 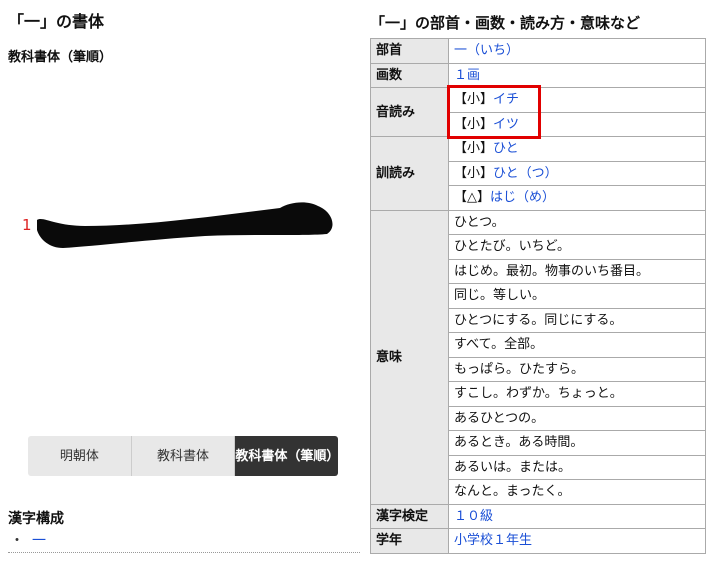 What do you see at coordinates (506, 99) in the screenshot?
I see `onyomi-link: イチ` at bounding box center [506, 99].